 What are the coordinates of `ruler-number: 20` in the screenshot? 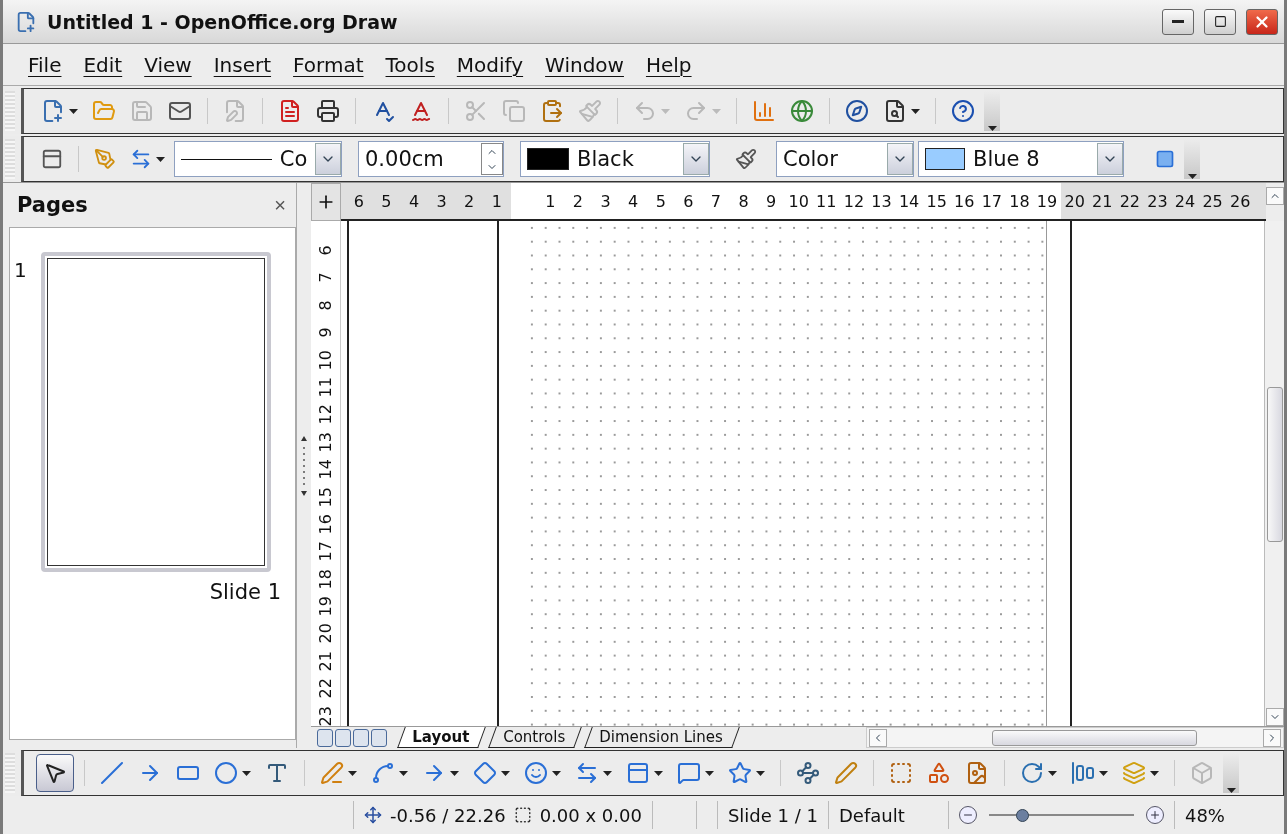 It's located at (325, 635).